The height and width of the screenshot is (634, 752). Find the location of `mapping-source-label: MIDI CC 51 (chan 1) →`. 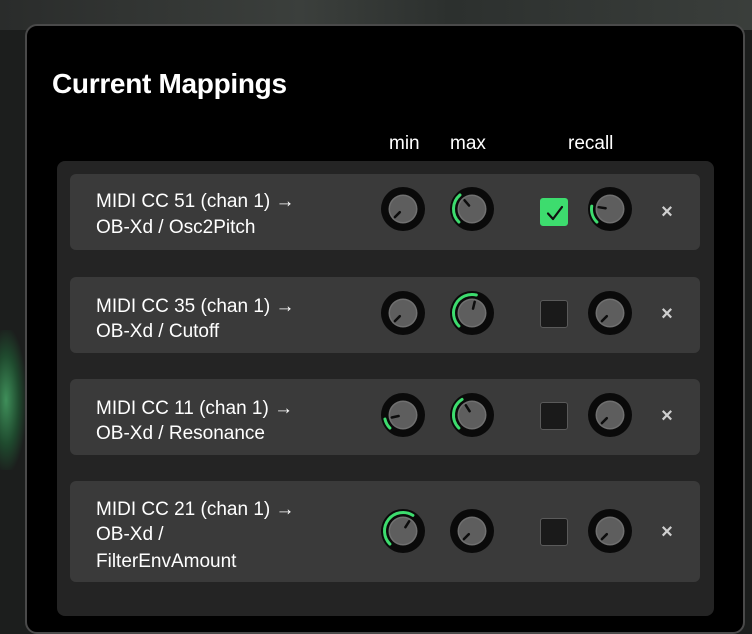

mapping-source-label: MIDI CC 51 (chan 1) → is located at coordinates (195, 201).